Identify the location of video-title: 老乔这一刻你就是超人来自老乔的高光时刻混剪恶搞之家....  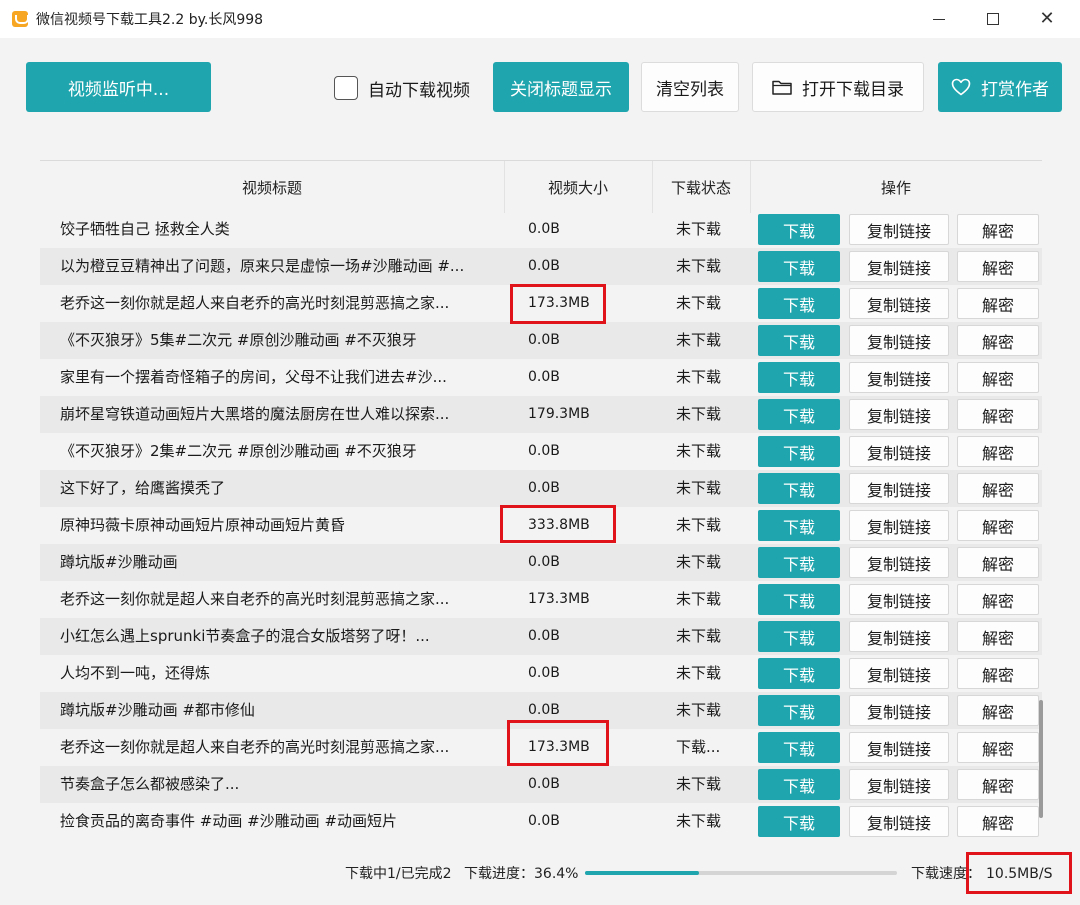
(255, 599).